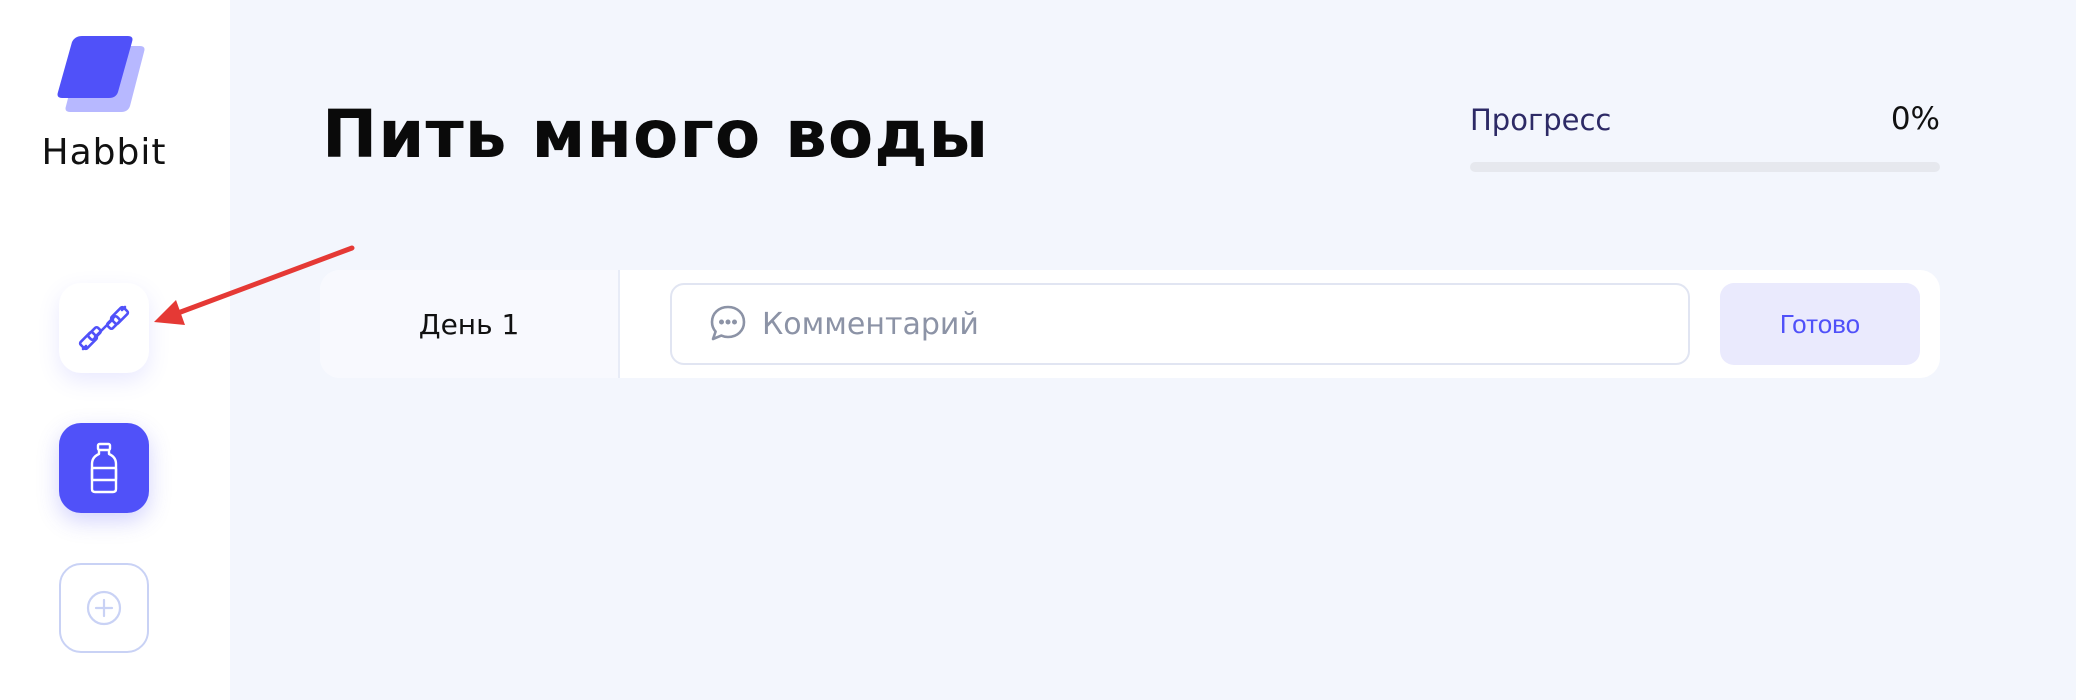 This screenshot has width=2076, height=700. I want to click on comment-field, so click(1180, 324).